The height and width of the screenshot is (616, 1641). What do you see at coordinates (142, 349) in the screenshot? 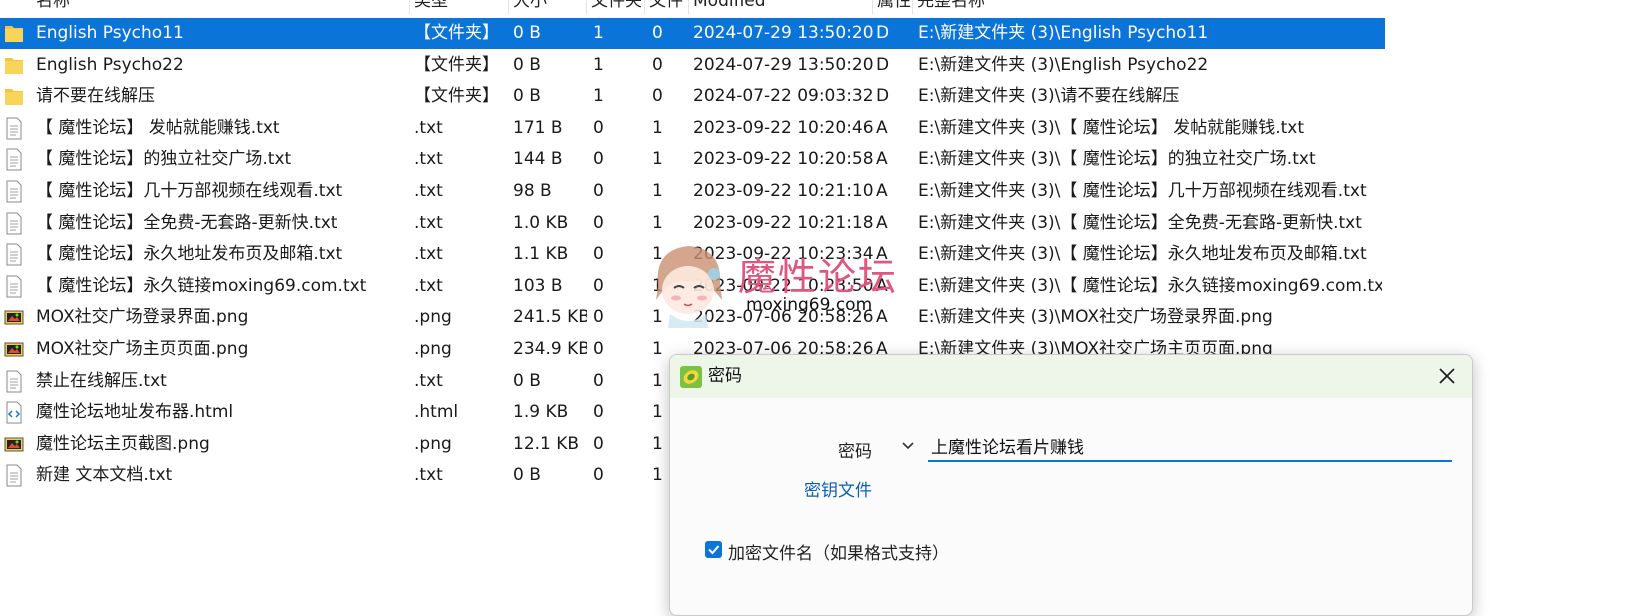
I see `cell-name: MOX社交广场主页页面.png` at bounding box center [142, 349].